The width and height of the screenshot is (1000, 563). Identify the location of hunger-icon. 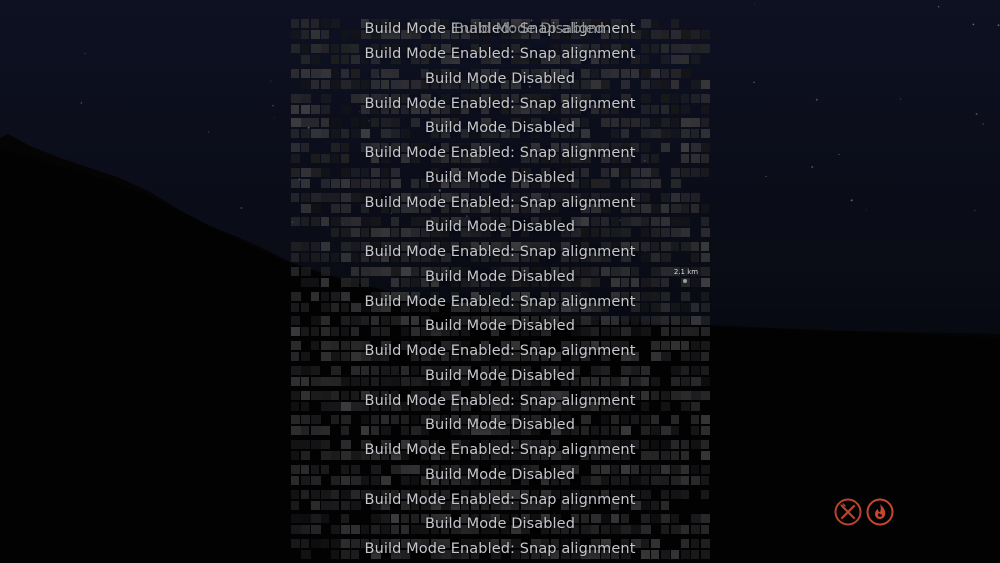
(848, 512).